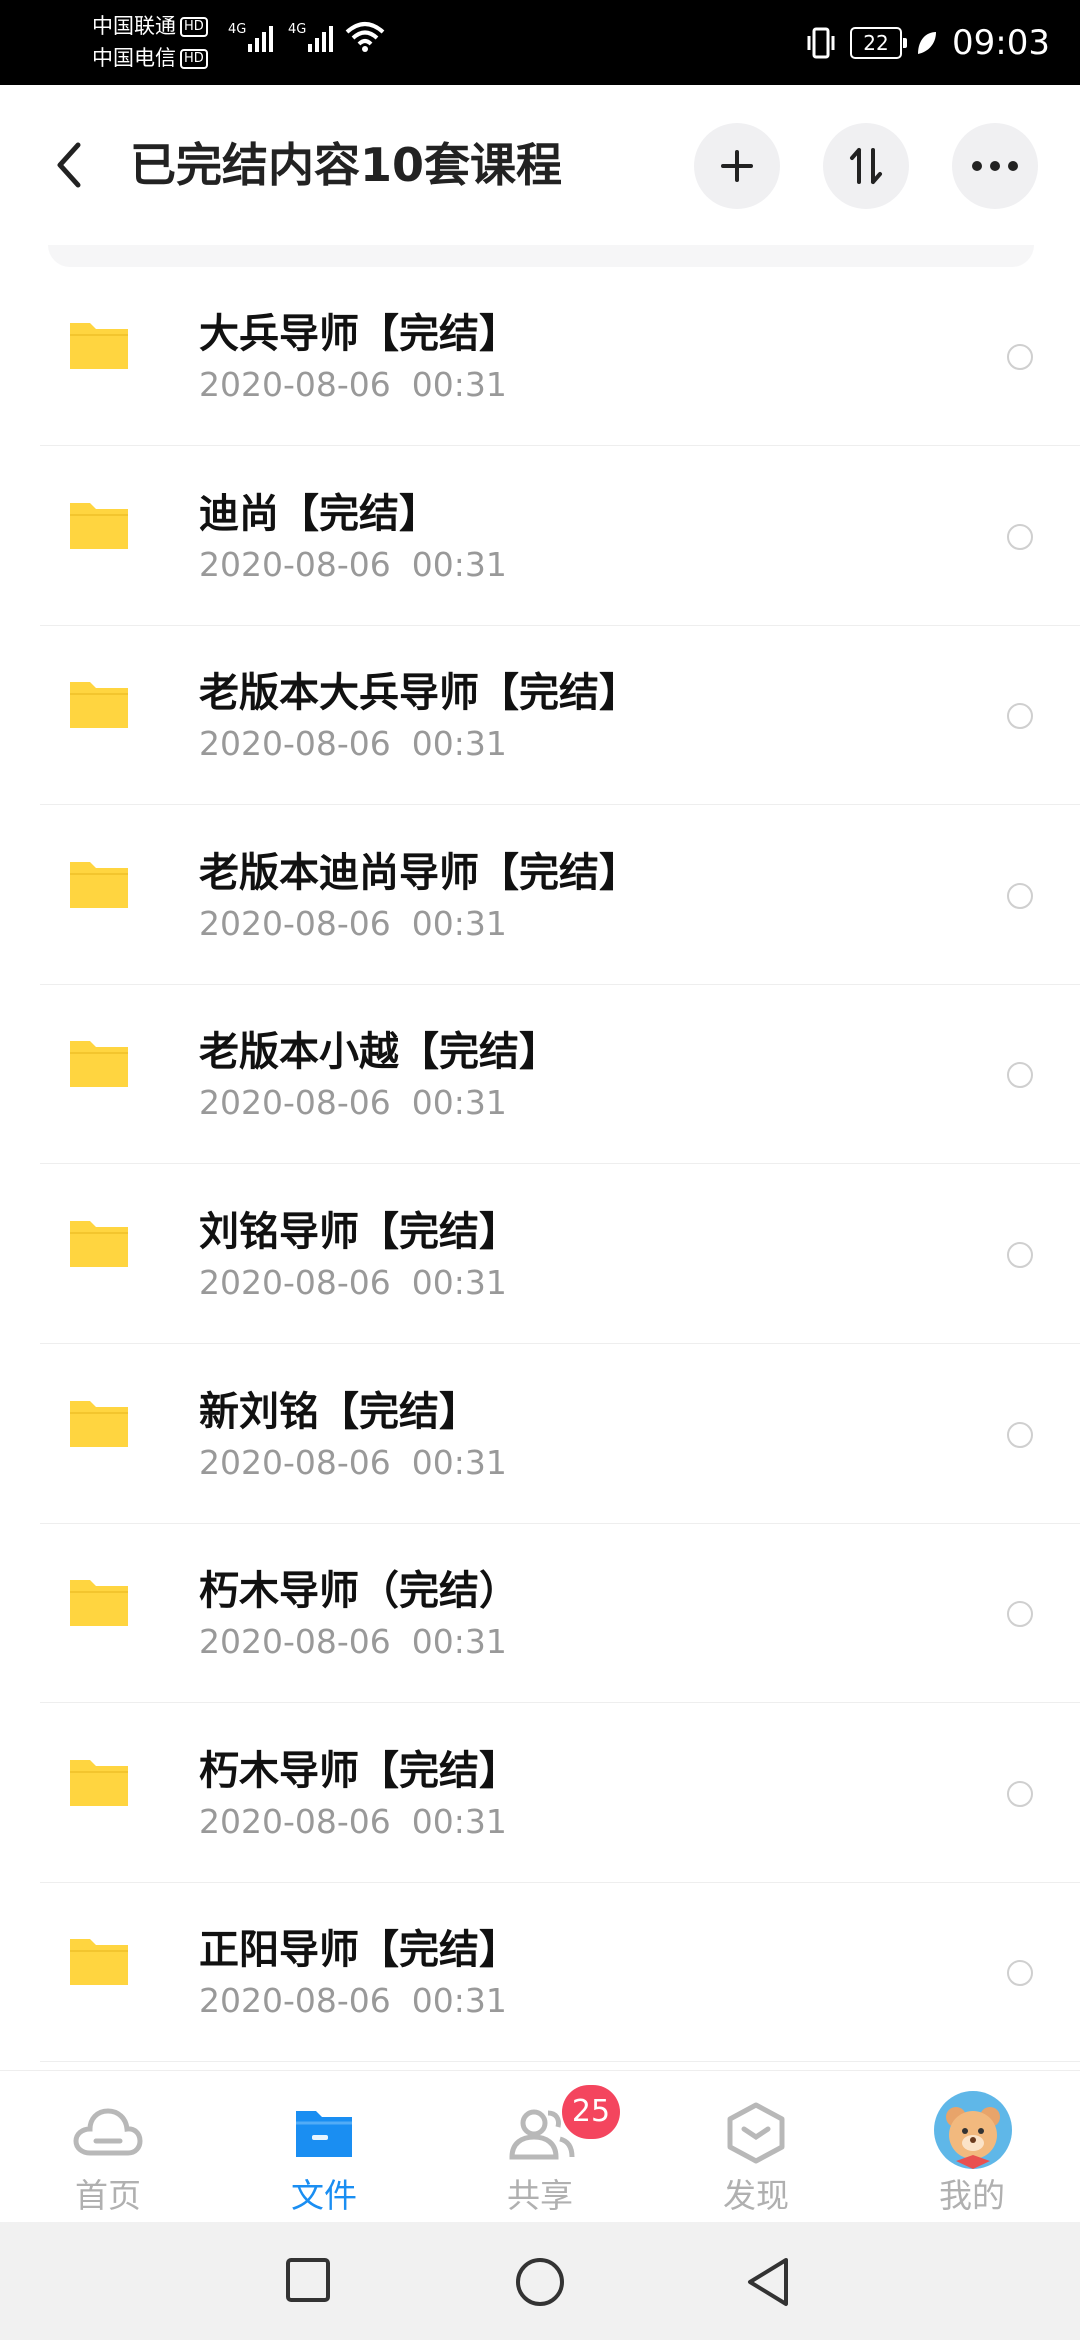  I want to click on file-row: 正阳导师【完结】 2020-08-06 00:31, so click(540, 1973).